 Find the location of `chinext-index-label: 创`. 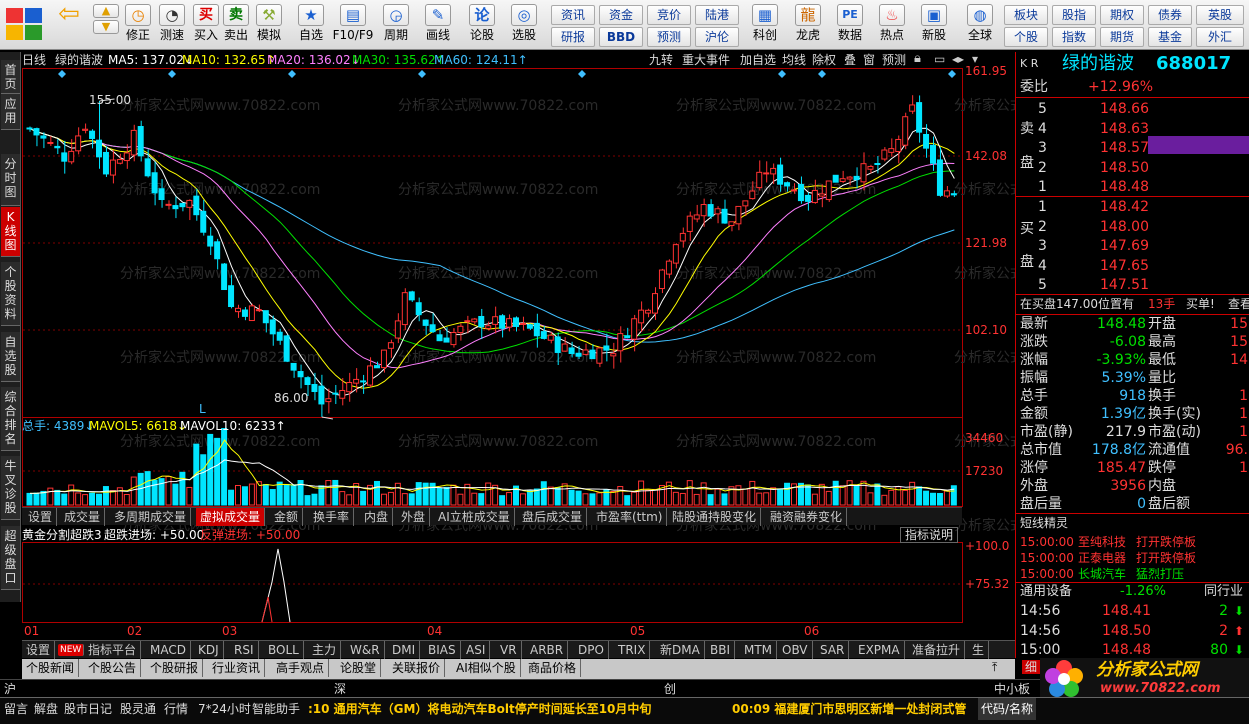

chinext-index-label: 创 is located at coordinates (670, 689).